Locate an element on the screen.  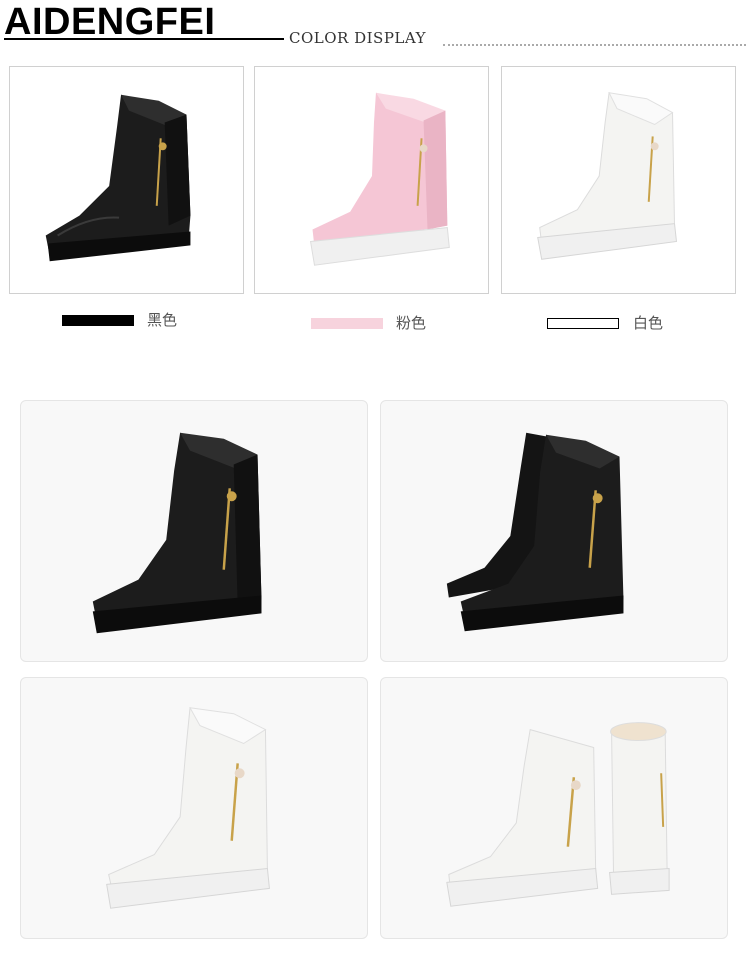
white-swatch is located at coordinates (583, 323).